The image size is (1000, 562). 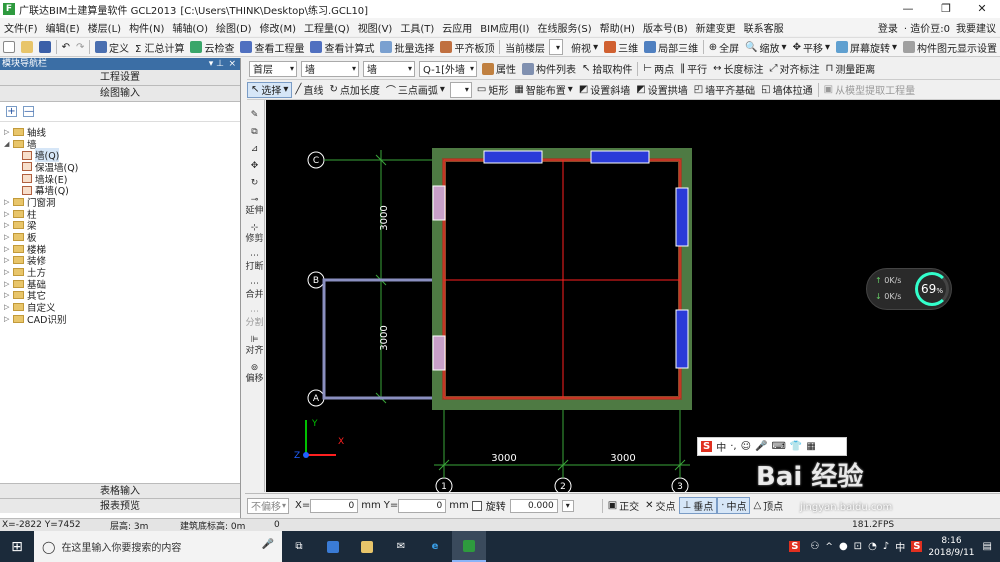 I want to click on rotate-checkbox, so click(x=476, y=505).